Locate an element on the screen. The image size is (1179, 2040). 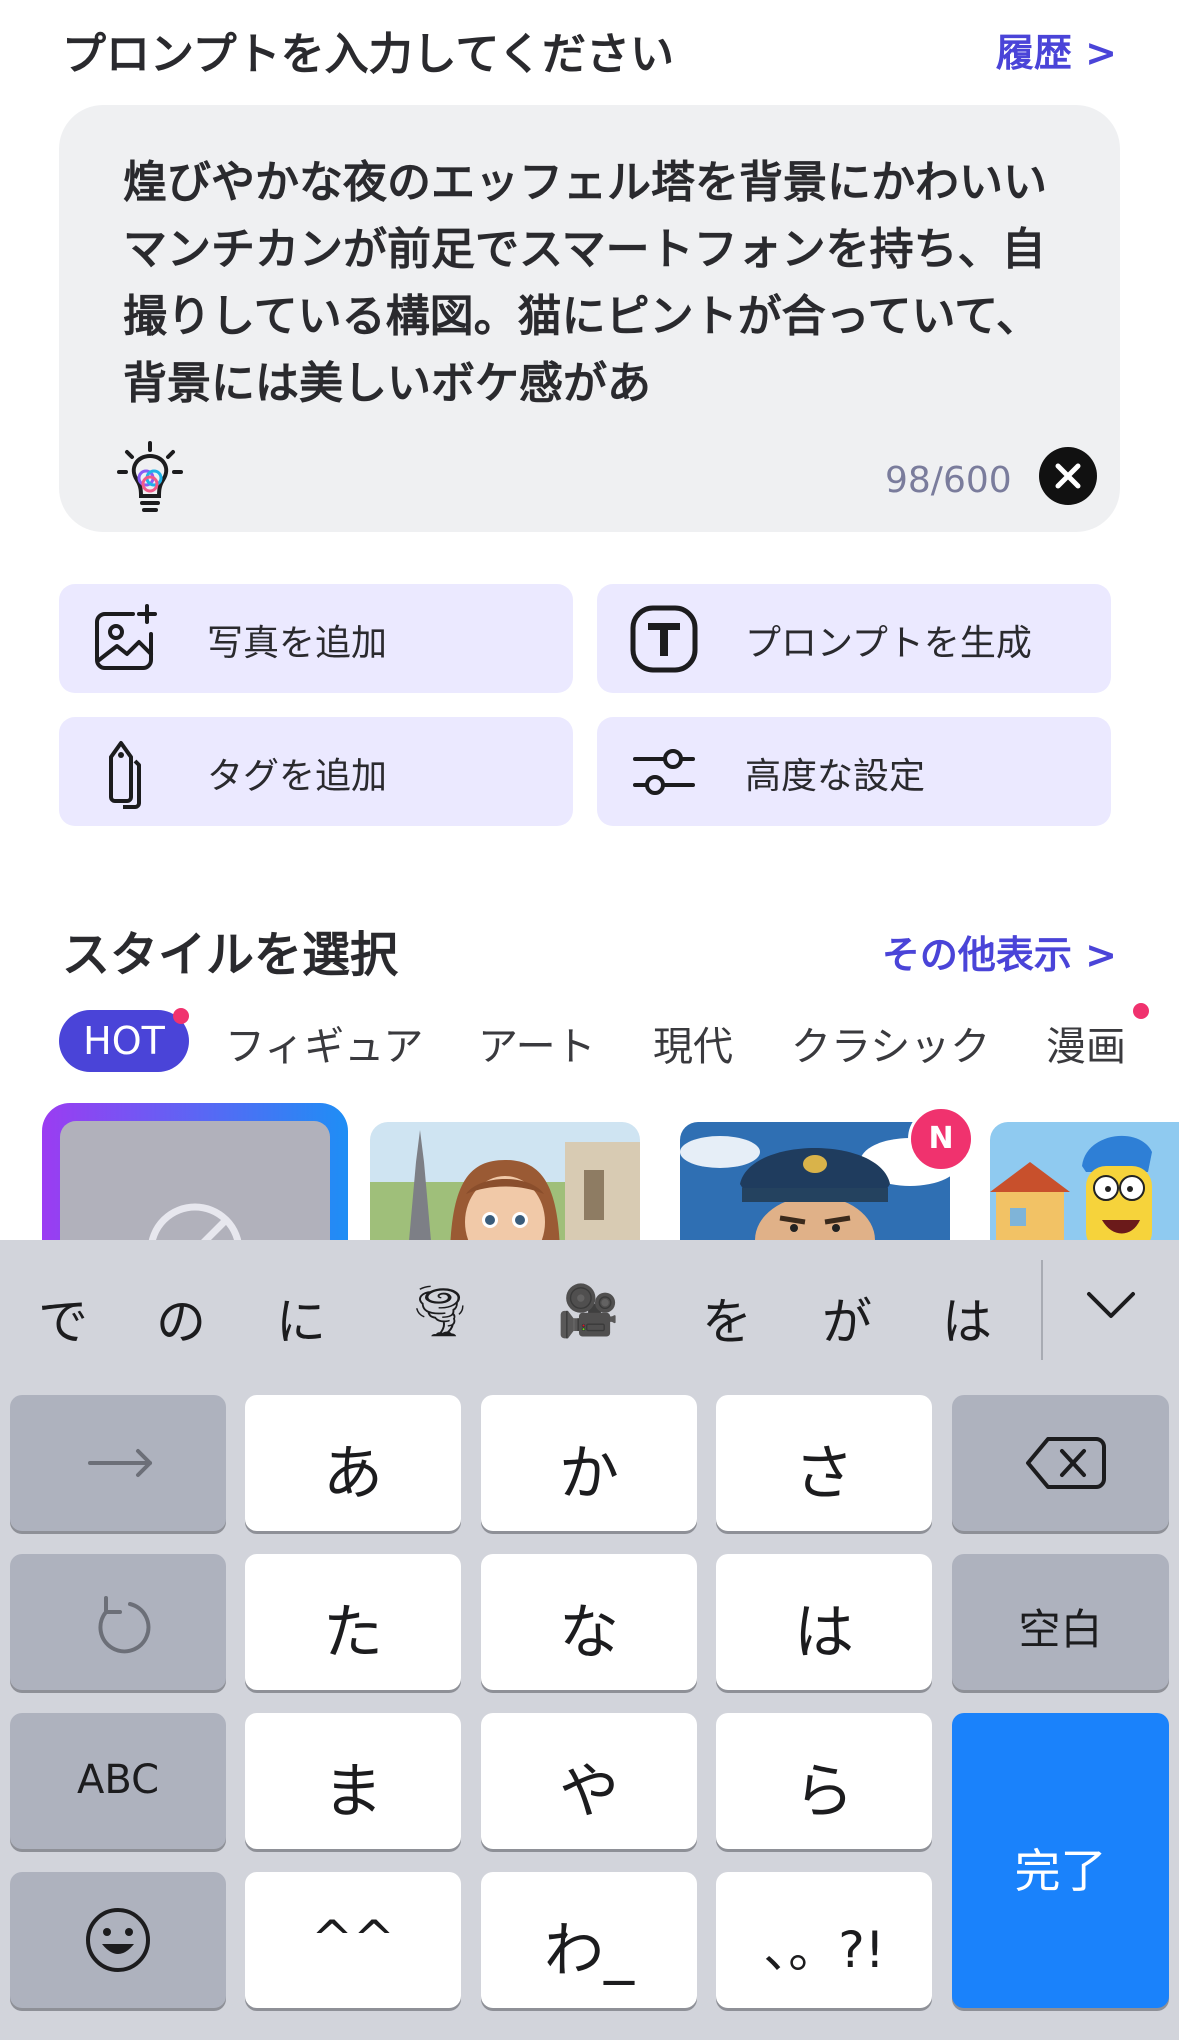
tag-icon is located at coordinates (125, 775).